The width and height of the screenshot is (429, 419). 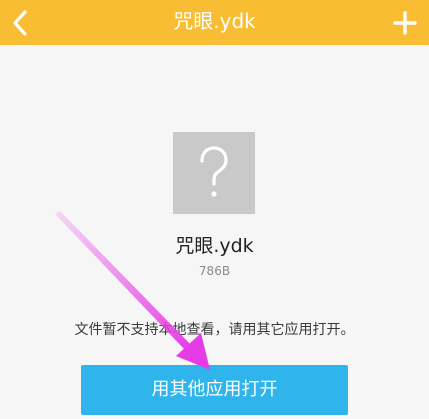 I want to click on plus-icon, so click(x=405, y=22).